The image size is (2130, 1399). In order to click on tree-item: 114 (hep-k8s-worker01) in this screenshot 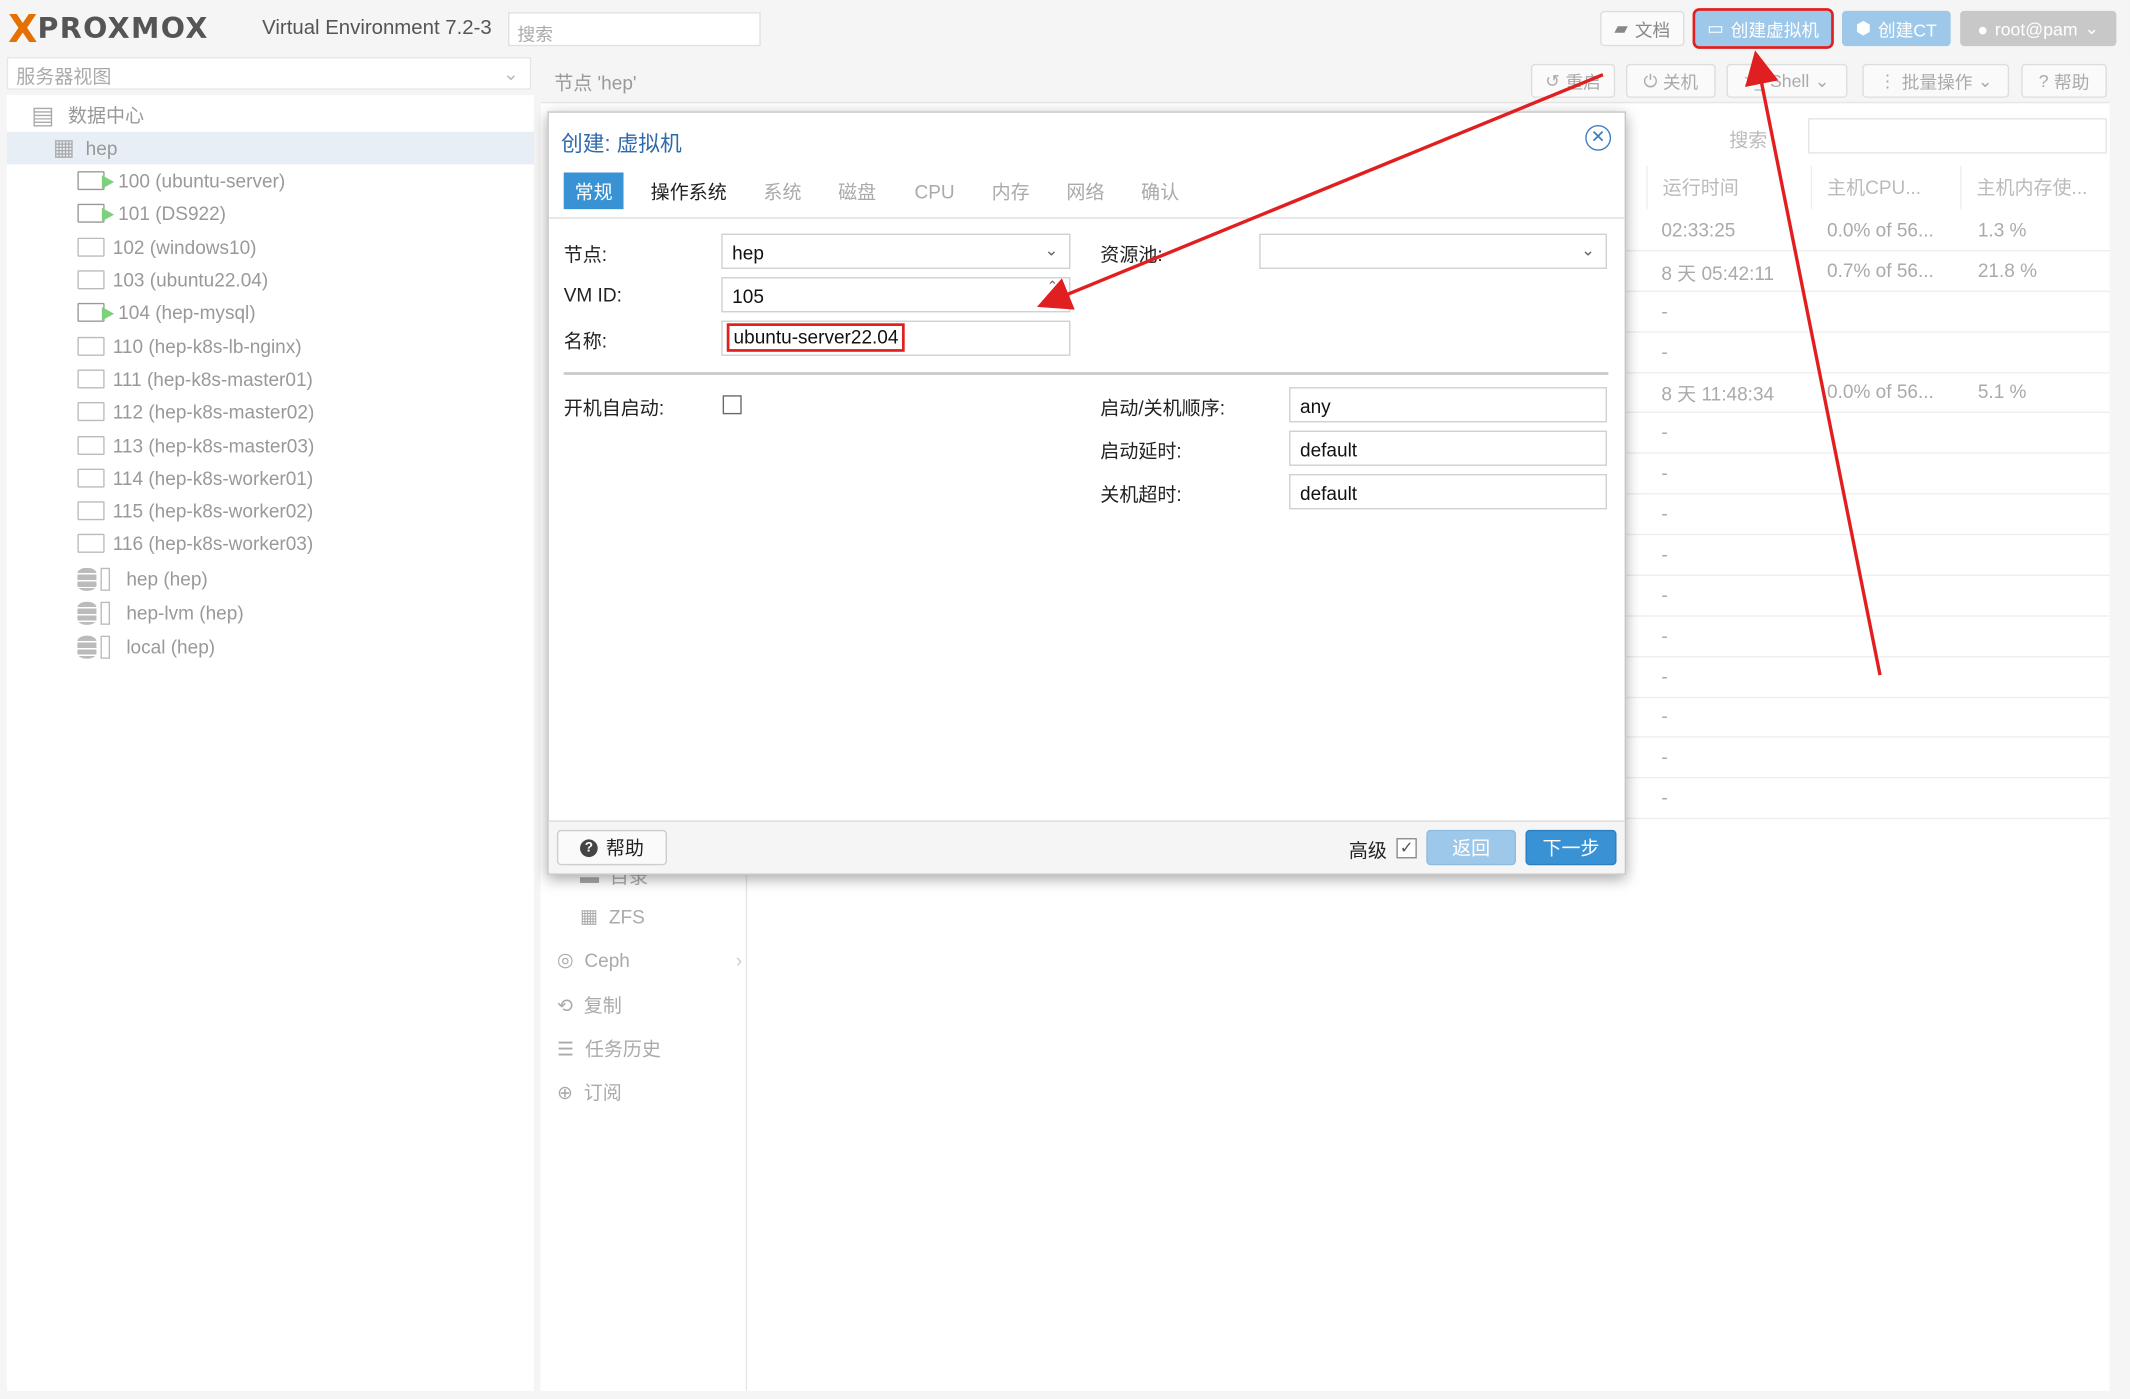, I will do `click(270, 478)`.